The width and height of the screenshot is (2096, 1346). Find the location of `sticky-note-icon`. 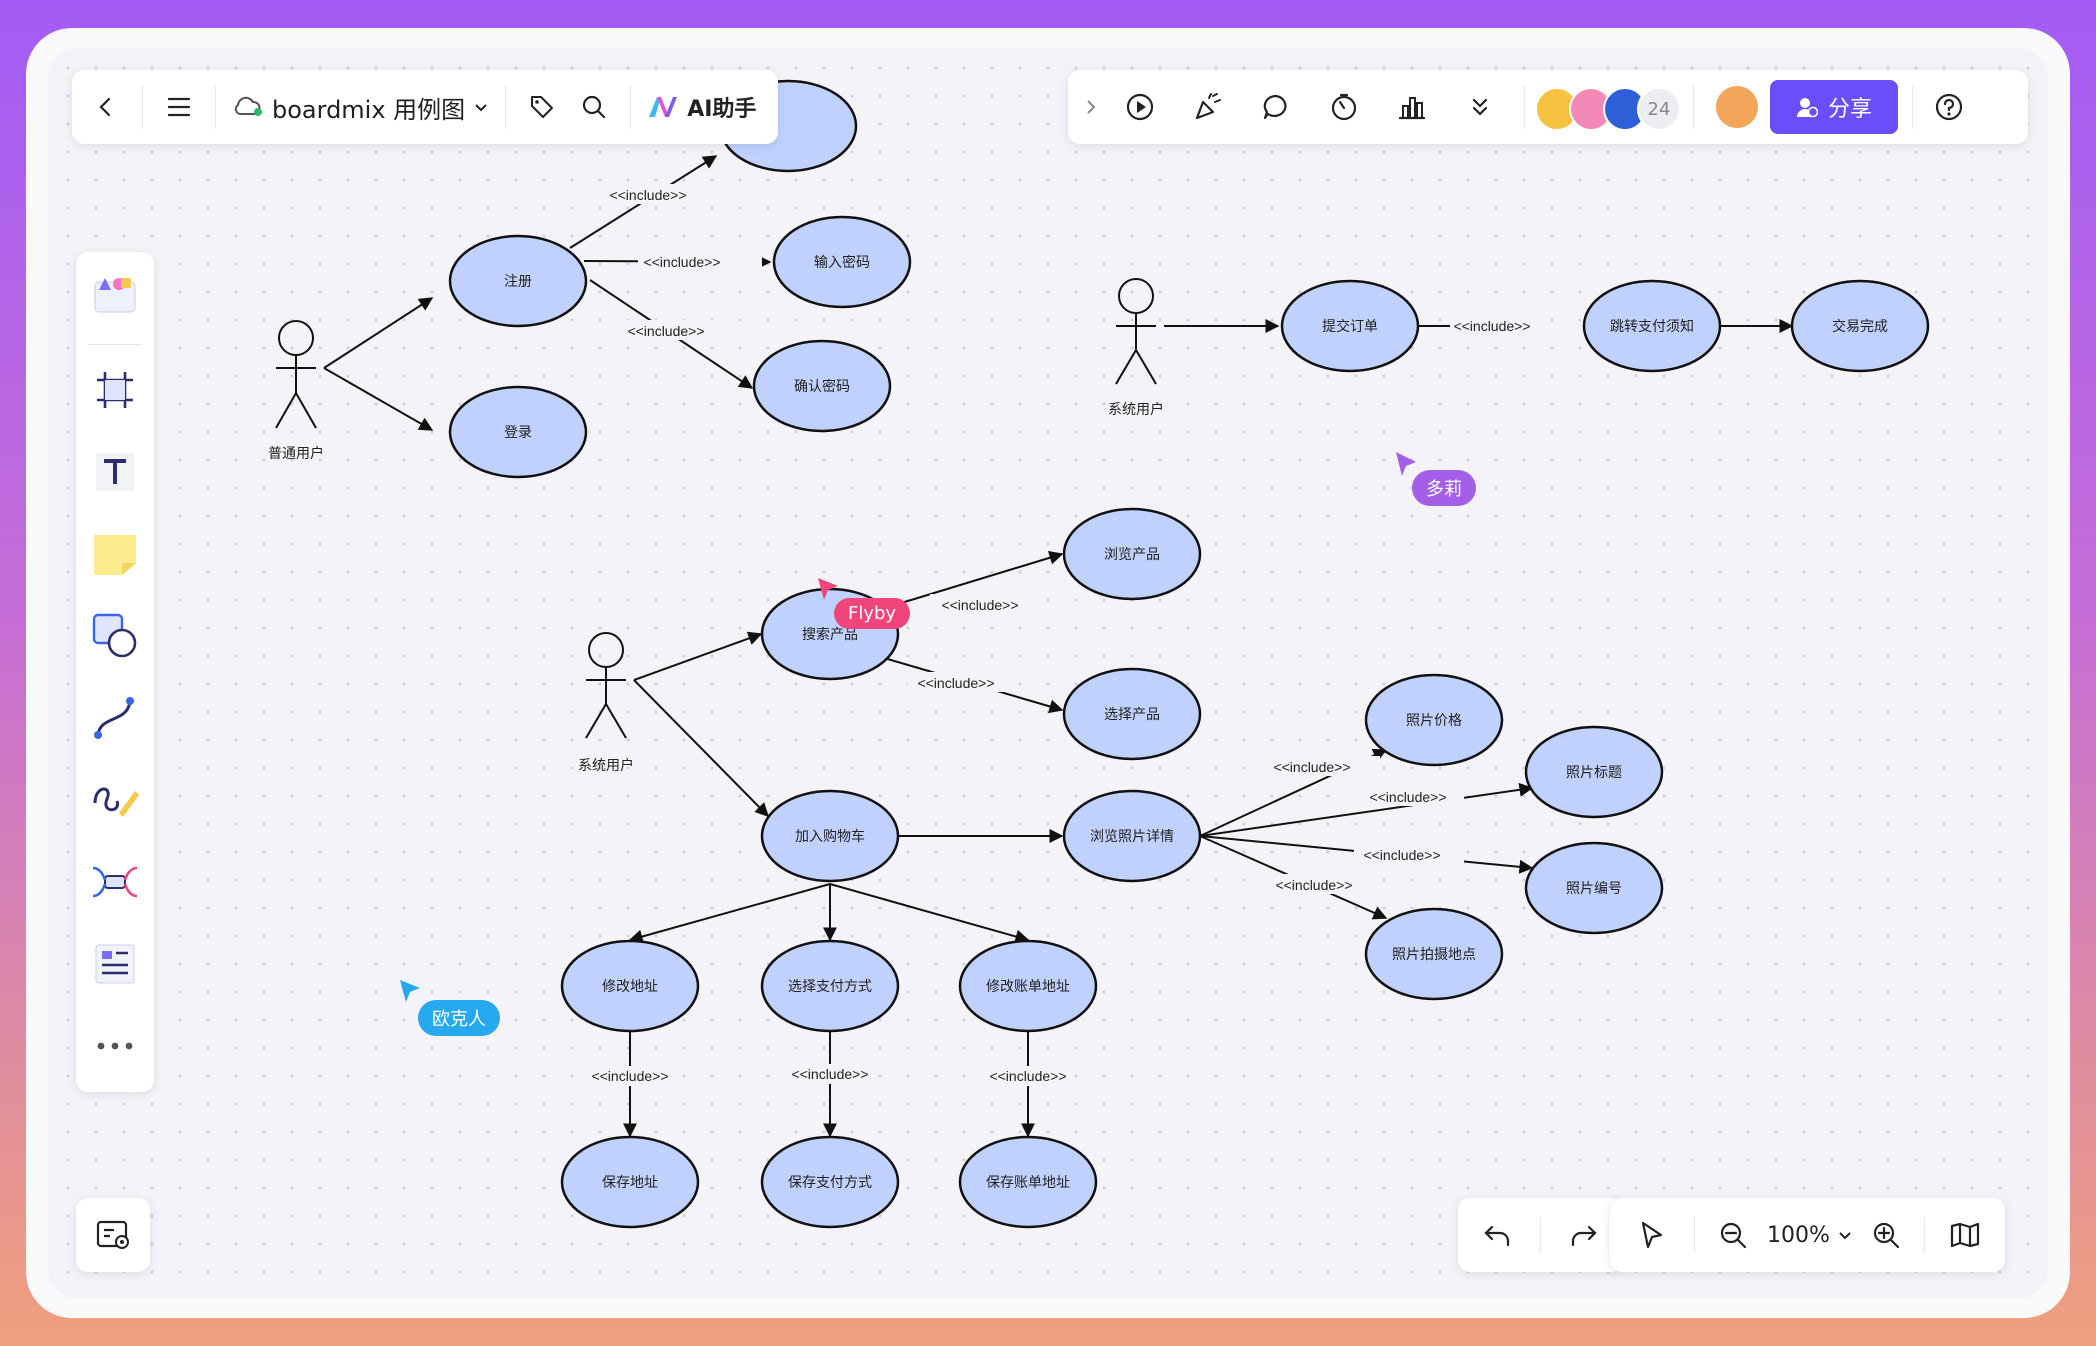

sticky-note-icon is located at coordinates (115, 555).